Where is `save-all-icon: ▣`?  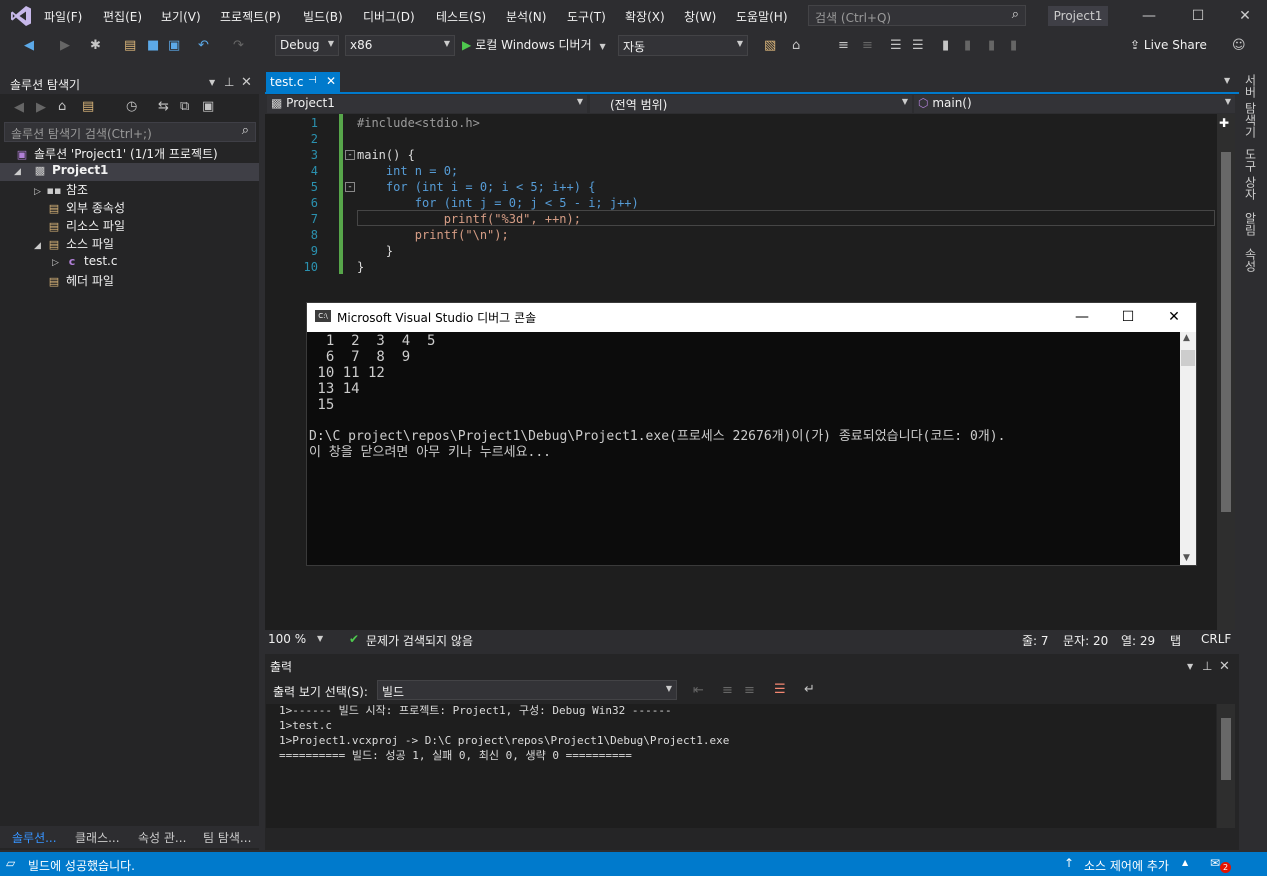 save-all-icon: ▣ is located at coordinates (174, 45).